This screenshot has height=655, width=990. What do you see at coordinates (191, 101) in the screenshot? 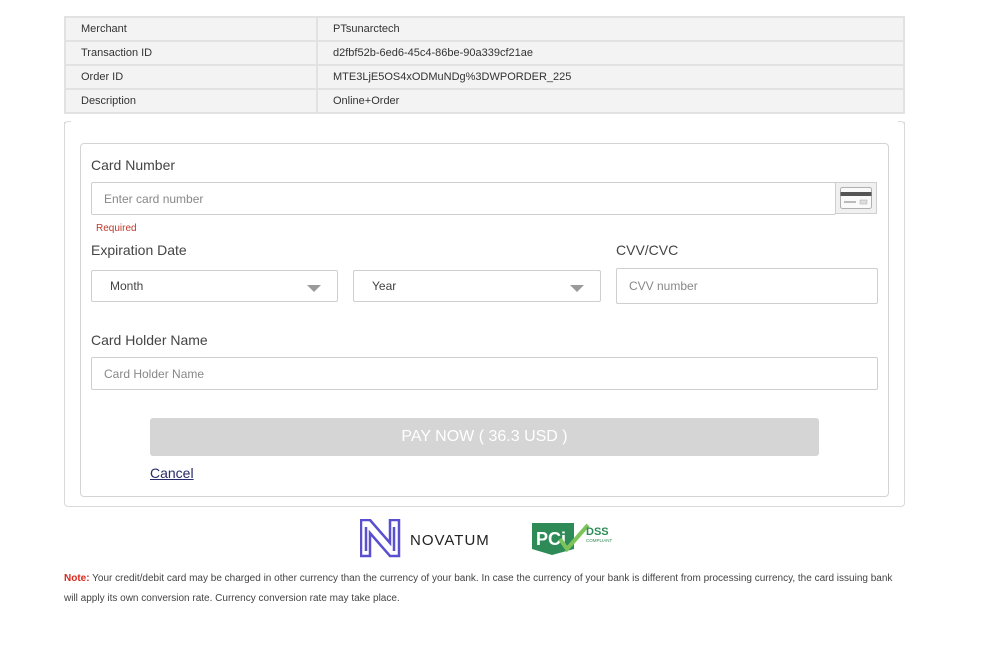
I see `description-key: Description` at bounding box center [191, 101].